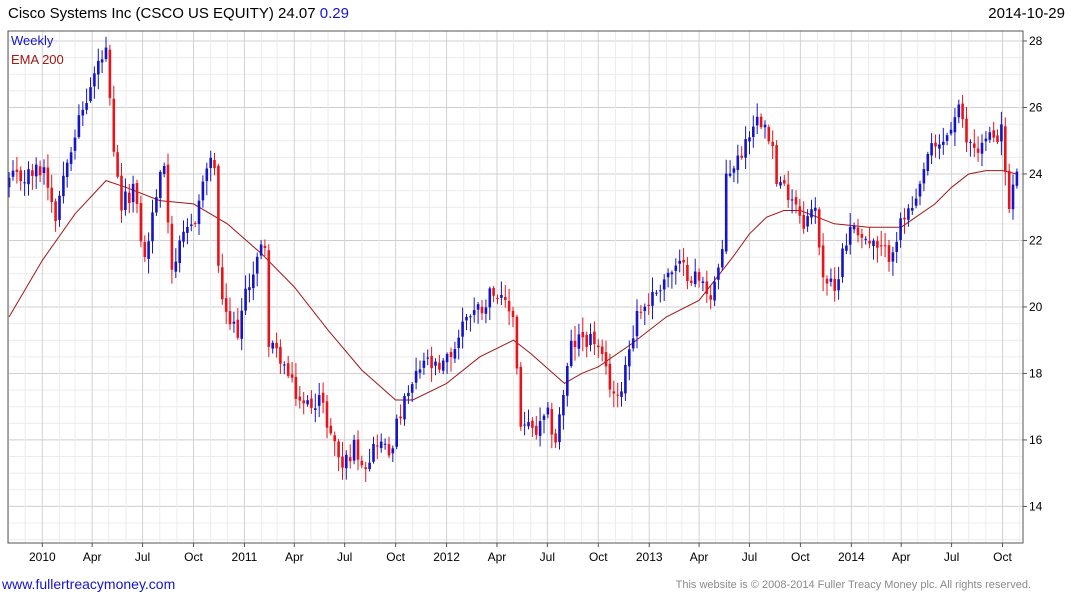 The height and width of the screenshot is (600, 1075). I want to click on x-tick-label: 2011, so click(245, 557).